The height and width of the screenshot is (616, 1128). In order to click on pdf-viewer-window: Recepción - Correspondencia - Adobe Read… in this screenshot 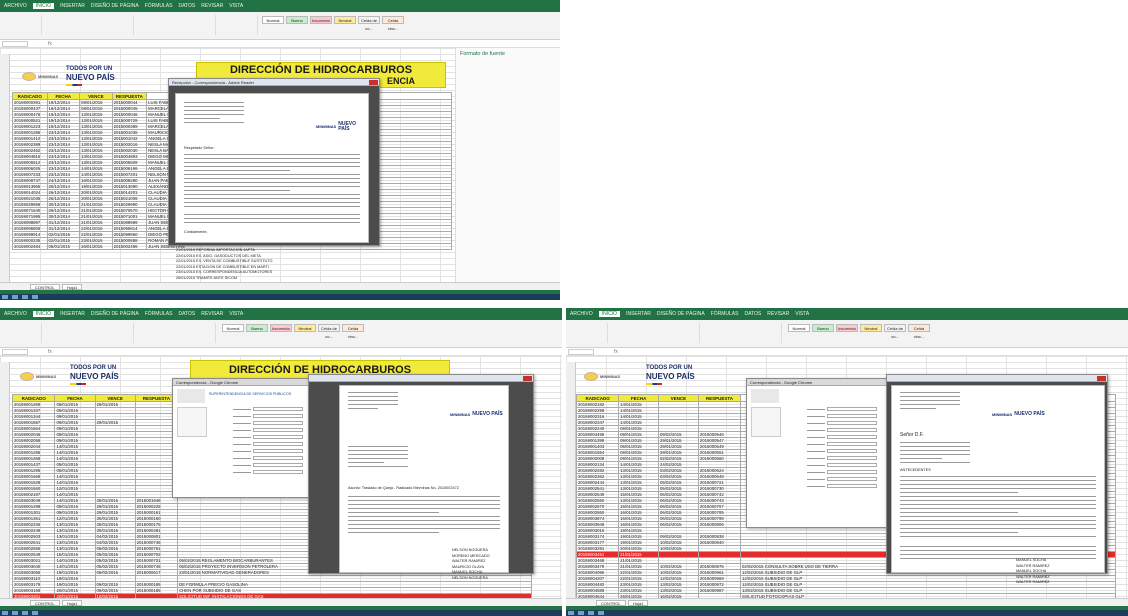, I will do `click(274, 162)`.